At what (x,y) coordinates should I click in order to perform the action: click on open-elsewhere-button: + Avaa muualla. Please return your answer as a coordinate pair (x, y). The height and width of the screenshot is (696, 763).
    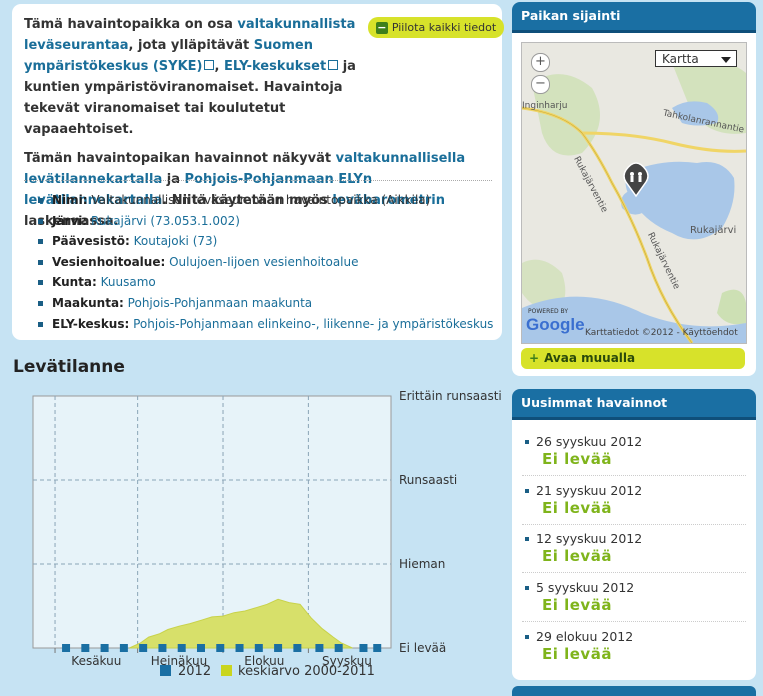
    Looking at the image, I should click on (633, 358).